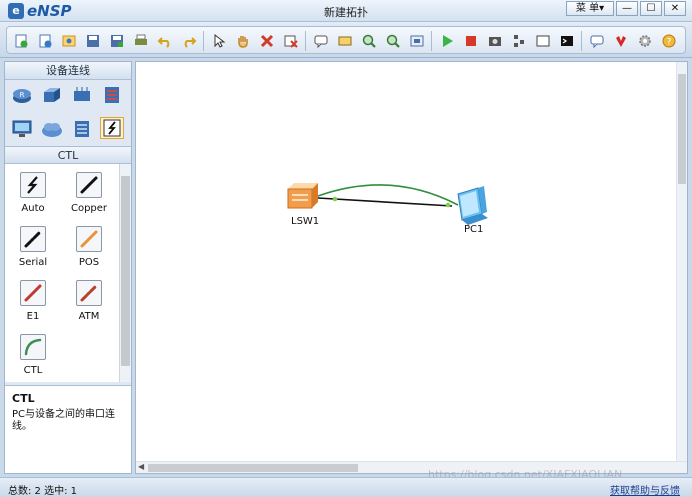 The height and width of the screenshot is (497, 692). What do you see at coordinates (346, 487) in the screenshot?
I see `status-bar: 总数: 2 选中: 1 获取帮助与反馈` at bounding box center [346, 487].